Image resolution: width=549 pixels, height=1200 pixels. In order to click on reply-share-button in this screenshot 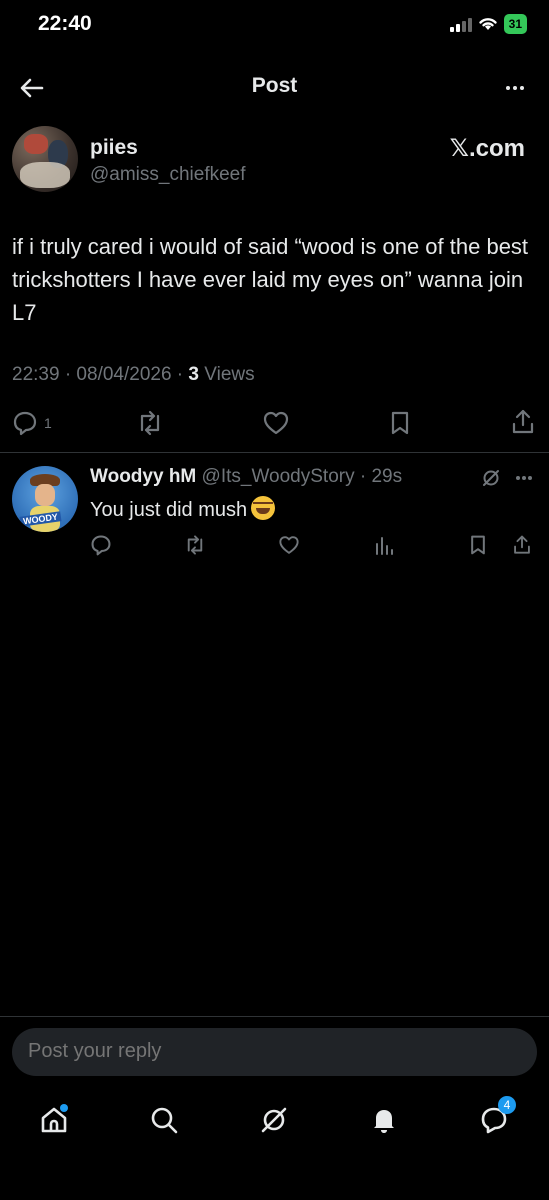, I will do `click(522, 545)`.